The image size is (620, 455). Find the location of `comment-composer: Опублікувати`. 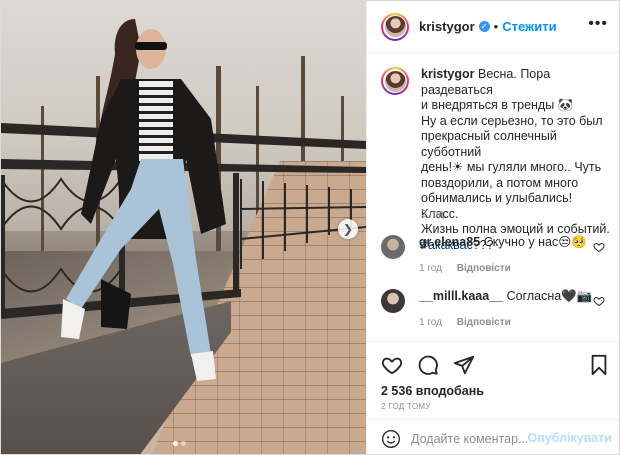

comment-composer: Опублікувати is located at coordinates (493, 436).